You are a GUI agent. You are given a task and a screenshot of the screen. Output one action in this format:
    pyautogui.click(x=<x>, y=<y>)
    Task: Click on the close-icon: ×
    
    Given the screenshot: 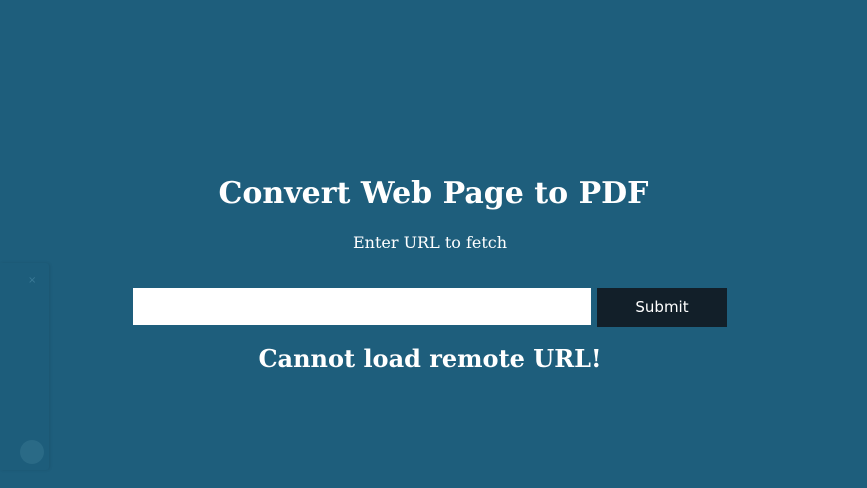 What is the action you would take?
    pyautogui.click(x=32, y=280)
    